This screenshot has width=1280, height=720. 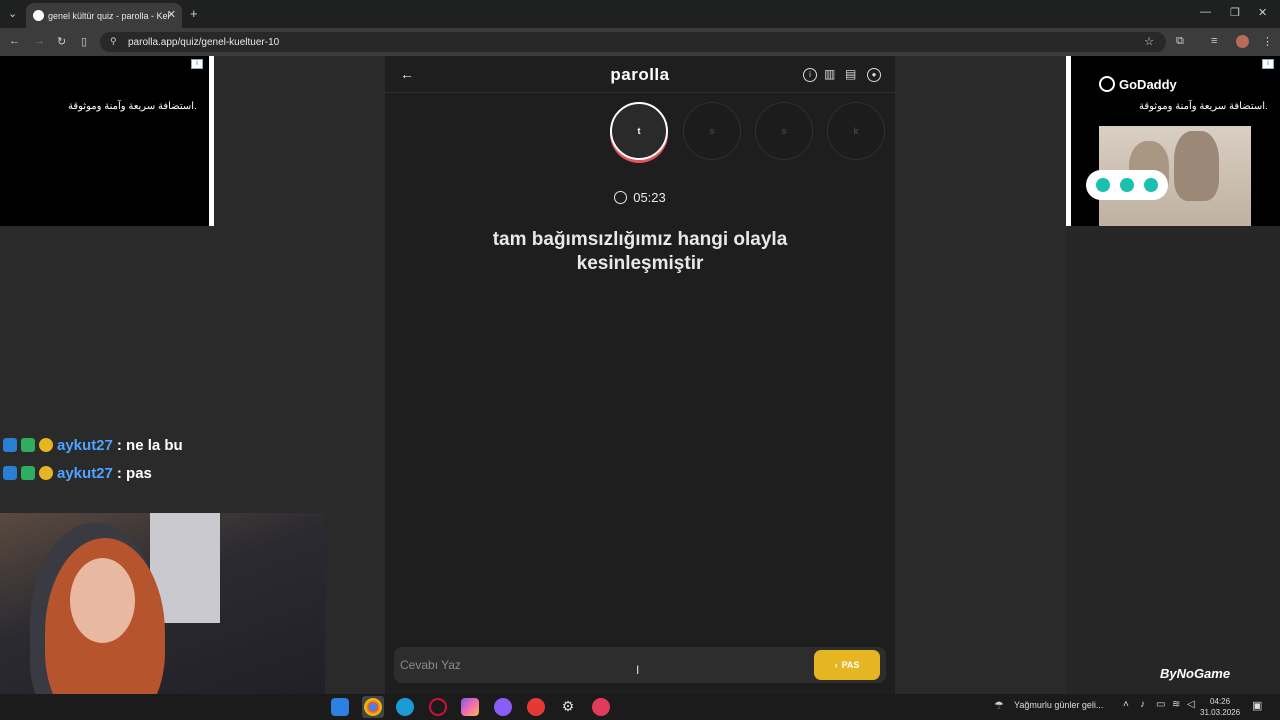 What do you see at coordinates (810, 75) in the screenshot?
I see `info-icon: i` at bounding box center [810, 75].